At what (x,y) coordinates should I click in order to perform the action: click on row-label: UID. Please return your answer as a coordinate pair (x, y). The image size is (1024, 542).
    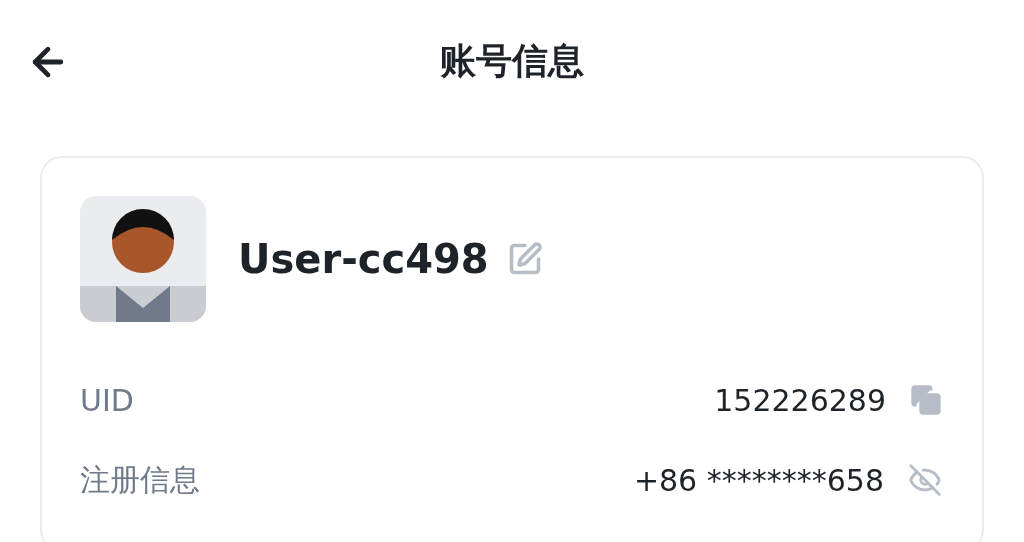
    Looking at the image, I should click on (107, 400).